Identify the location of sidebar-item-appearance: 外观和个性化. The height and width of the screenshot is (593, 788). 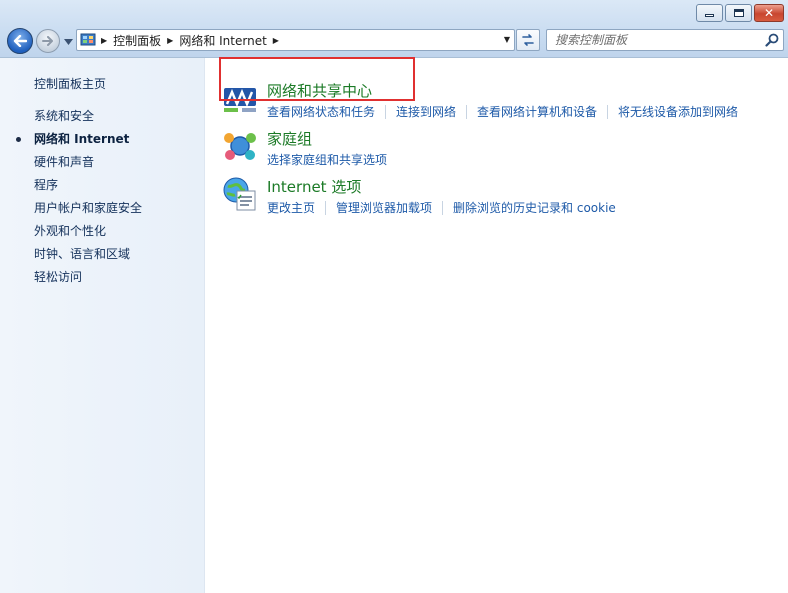
(102, 234).